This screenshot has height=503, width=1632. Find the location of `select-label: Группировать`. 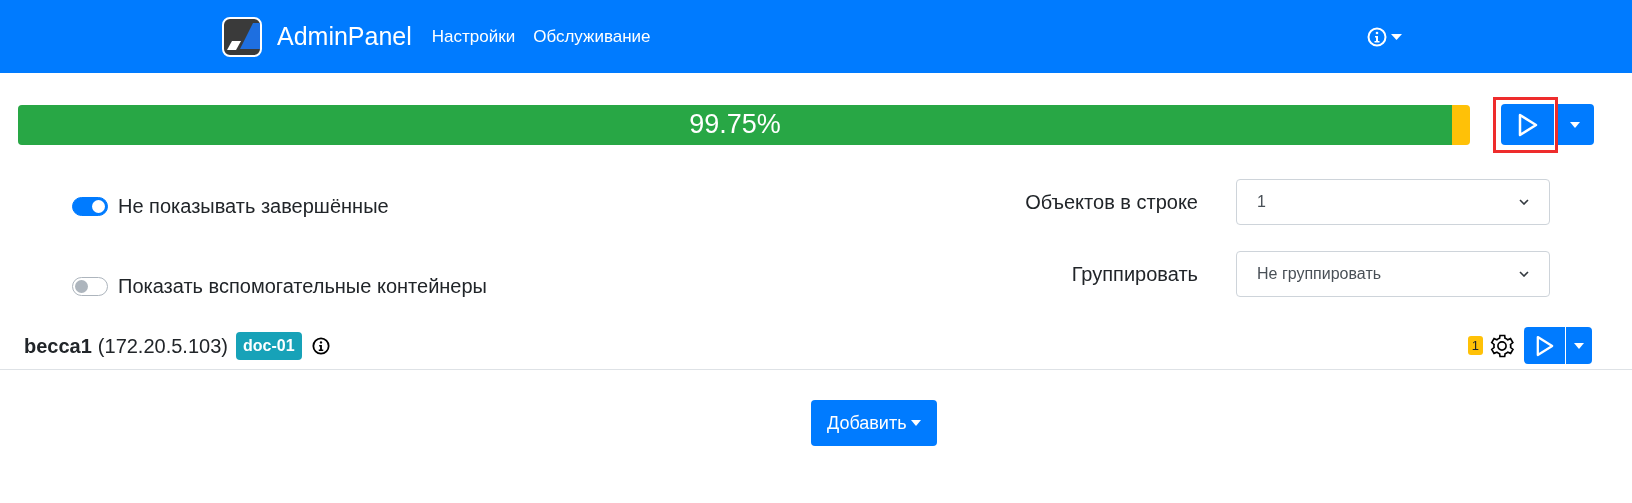

select-label: Группировать is located at coordinates (1134, 274).